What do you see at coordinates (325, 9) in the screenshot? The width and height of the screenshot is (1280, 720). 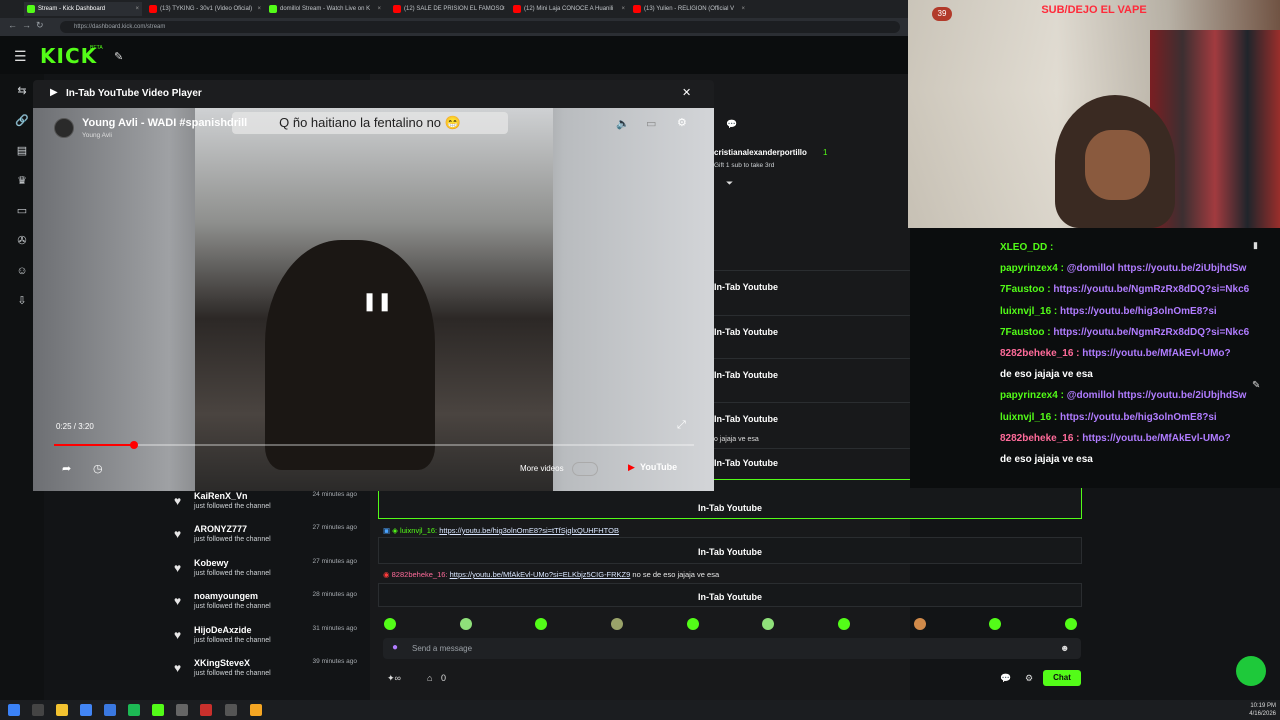 I see `browser-tab: domillol Stream - Watch Live on K ×` at bounding box center [325, 9].